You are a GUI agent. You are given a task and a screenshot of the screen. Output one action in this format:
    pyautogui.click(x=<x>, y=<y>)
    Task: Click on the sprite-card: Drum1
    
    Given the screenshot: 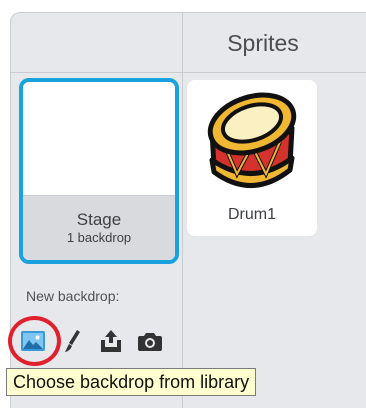 What is the action you would take?
    pyautogui.click(x=252, y=158)
    